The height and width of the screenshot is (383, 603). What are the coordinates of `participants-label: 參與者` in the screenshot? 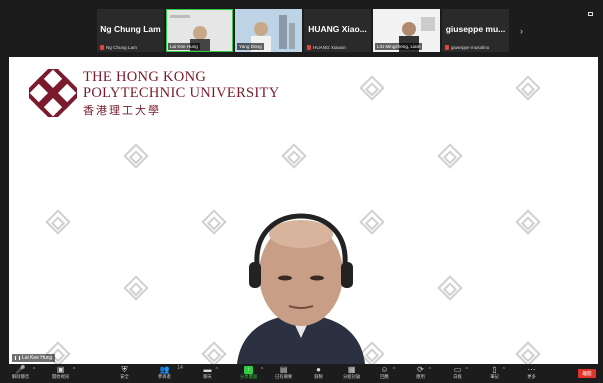 It's located at (164, 376).